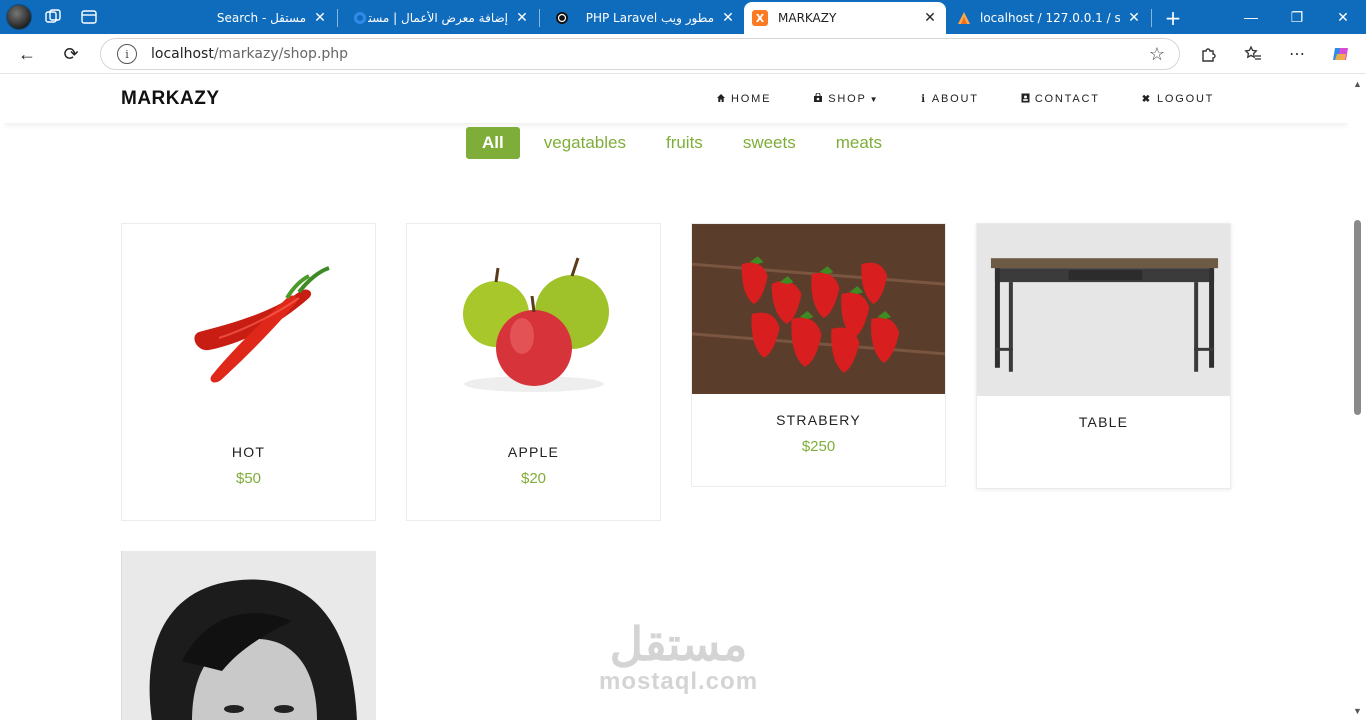 The height and width of the screenshot is (720, 1366). What do you see at coordinates (684, 143) in the screenshot?
I see `filter-fruits: fruits` at bounding box center [684, 143].